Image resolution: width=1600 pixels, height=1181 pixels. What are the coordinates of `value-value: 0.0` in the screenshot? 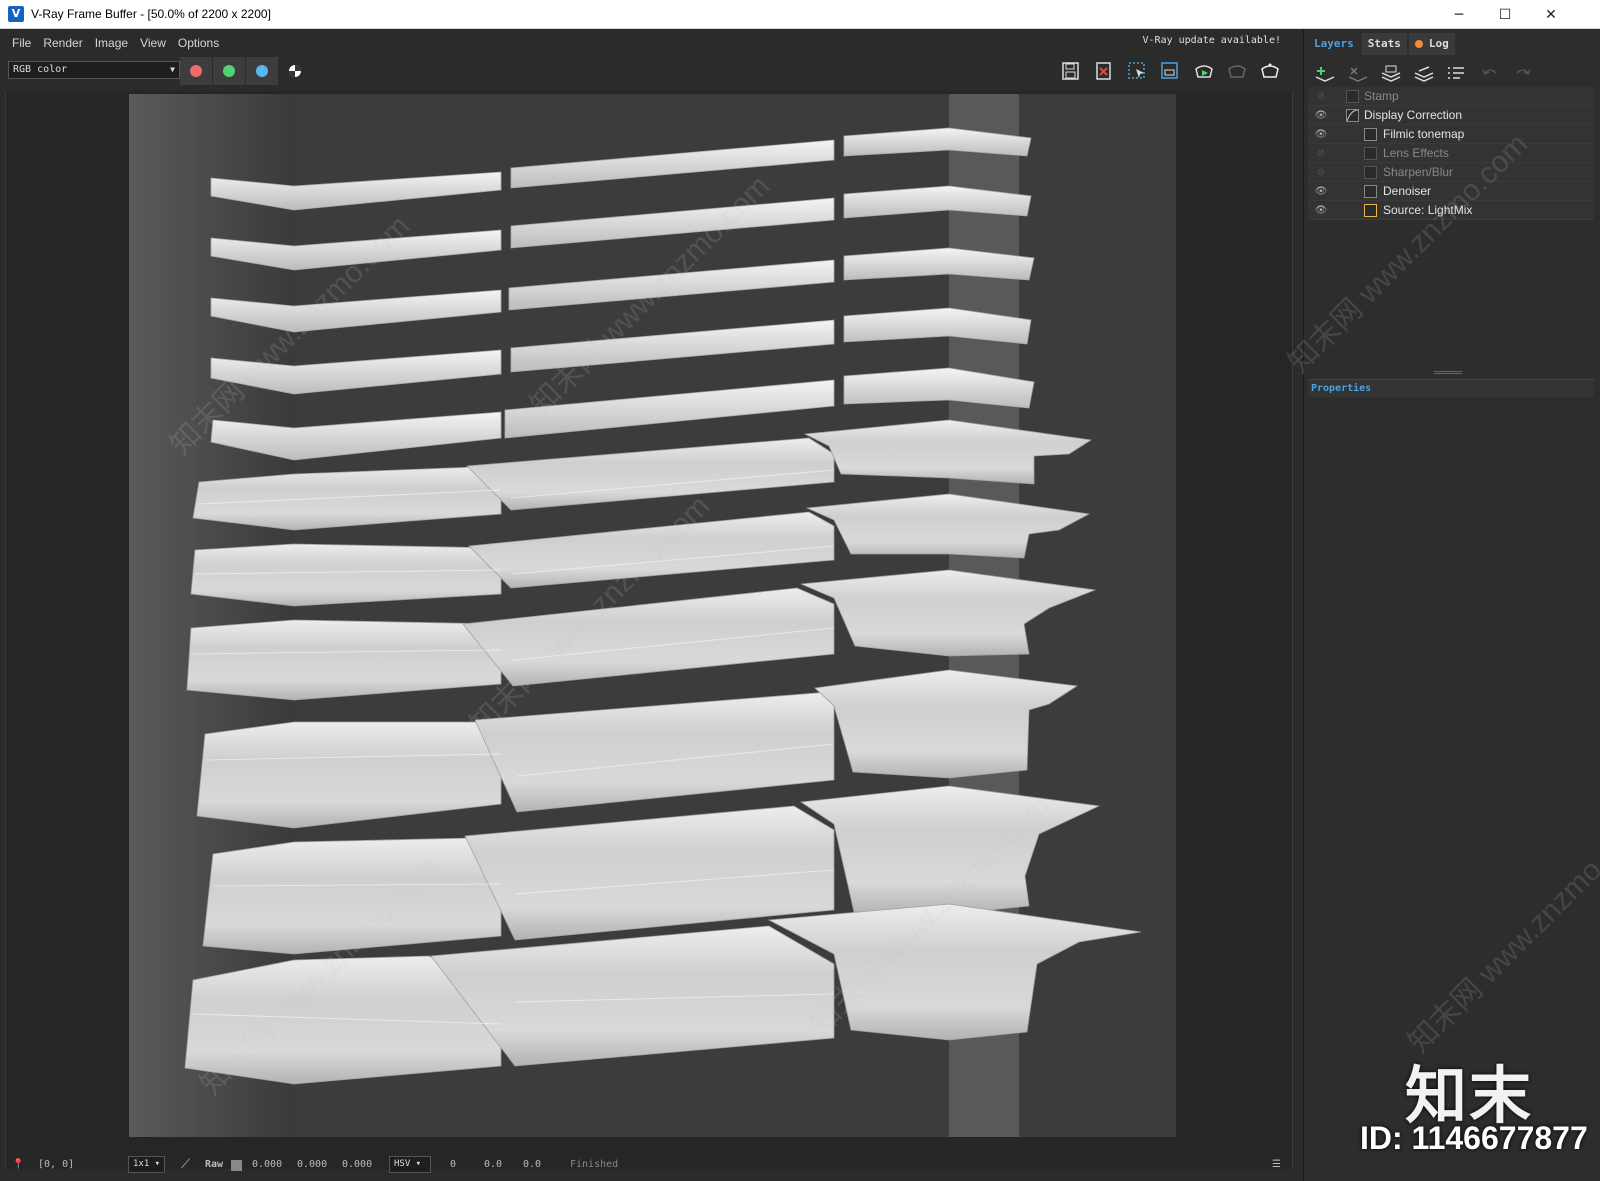 It's located at (532, 1164).